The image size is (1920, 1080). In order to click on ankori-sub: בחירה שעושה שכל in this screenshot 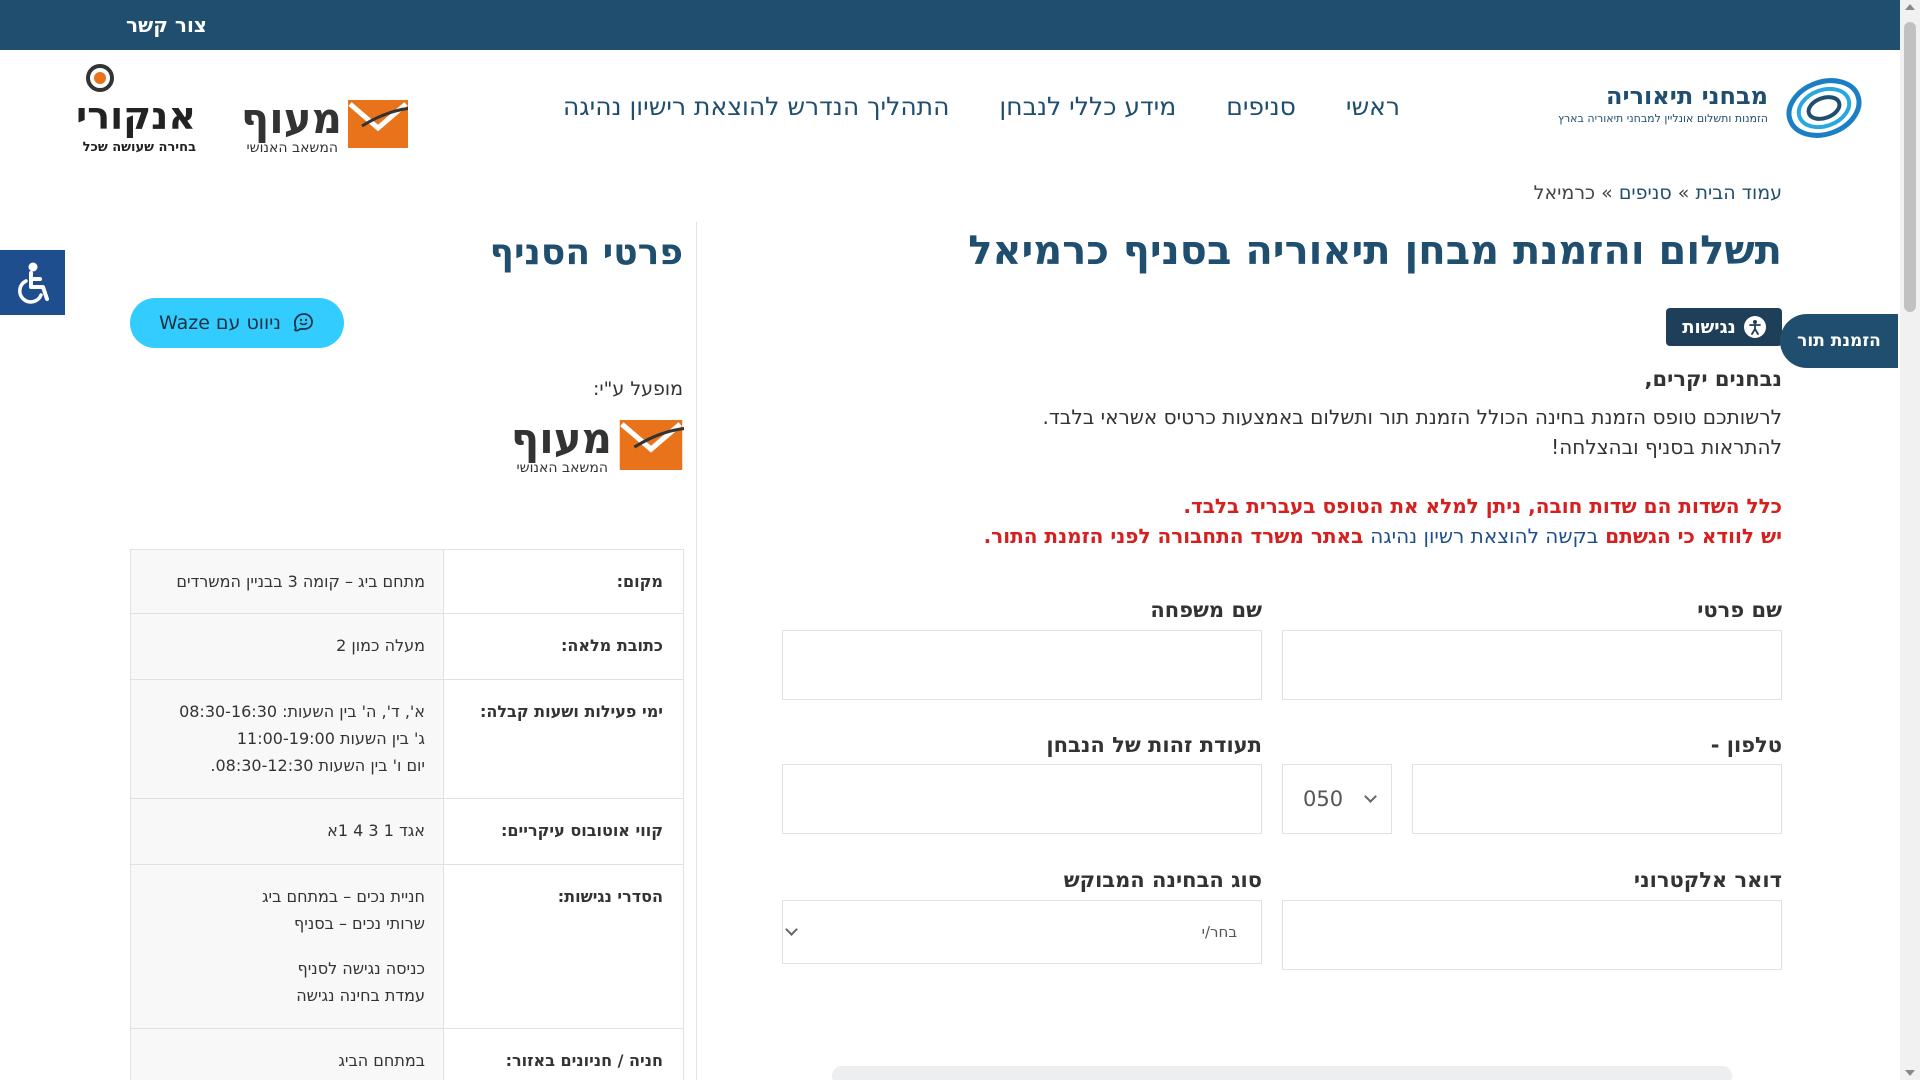, I will do `click(139, 147)`.